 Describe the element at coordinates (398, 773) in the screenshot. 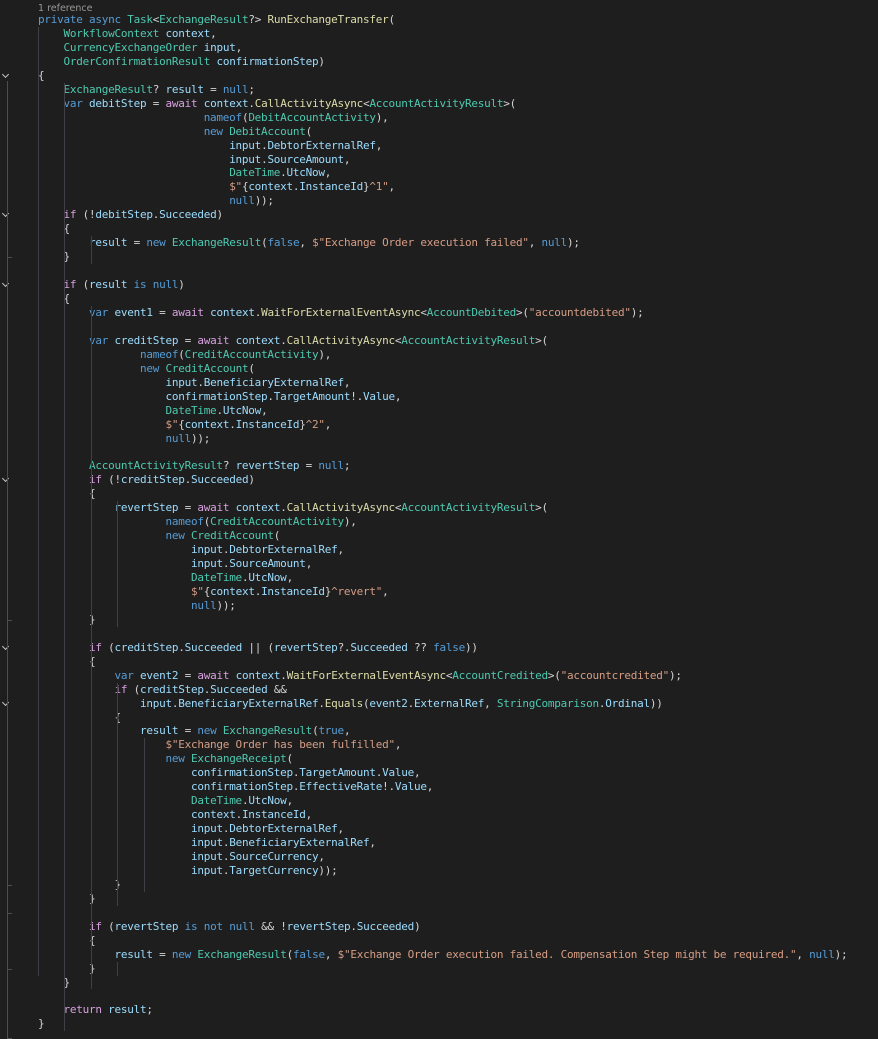

I see `code-token: Value` at that location.